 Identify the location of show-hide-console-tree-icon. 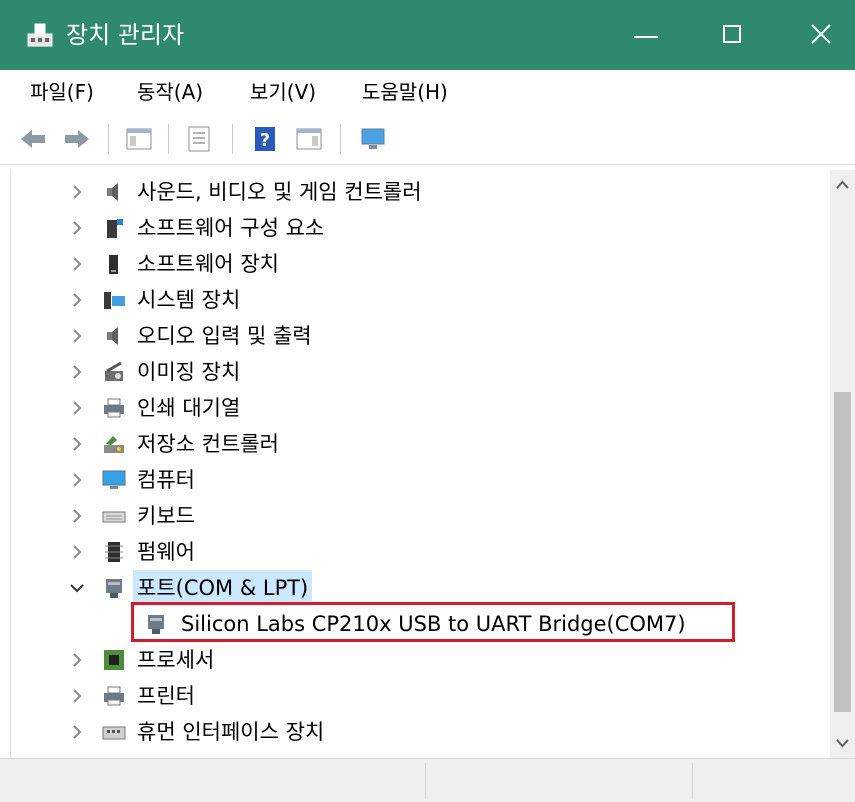
(139, 139).